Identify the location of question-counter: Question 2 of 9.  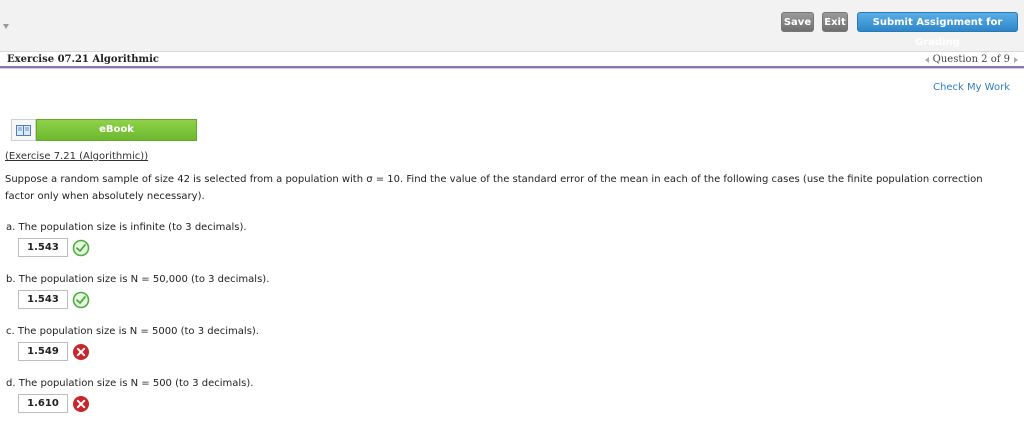
(971, 59).